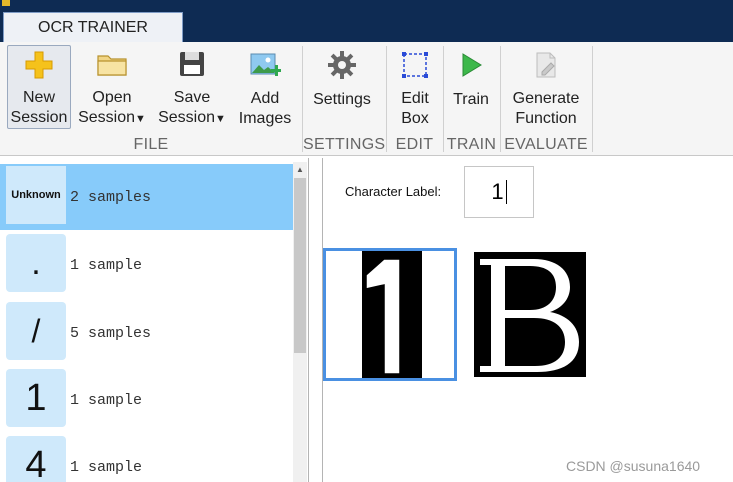 This screenshot has width=733, height=482. I want to click on tab-bar: OCR TRAINER, so click(366, 27).